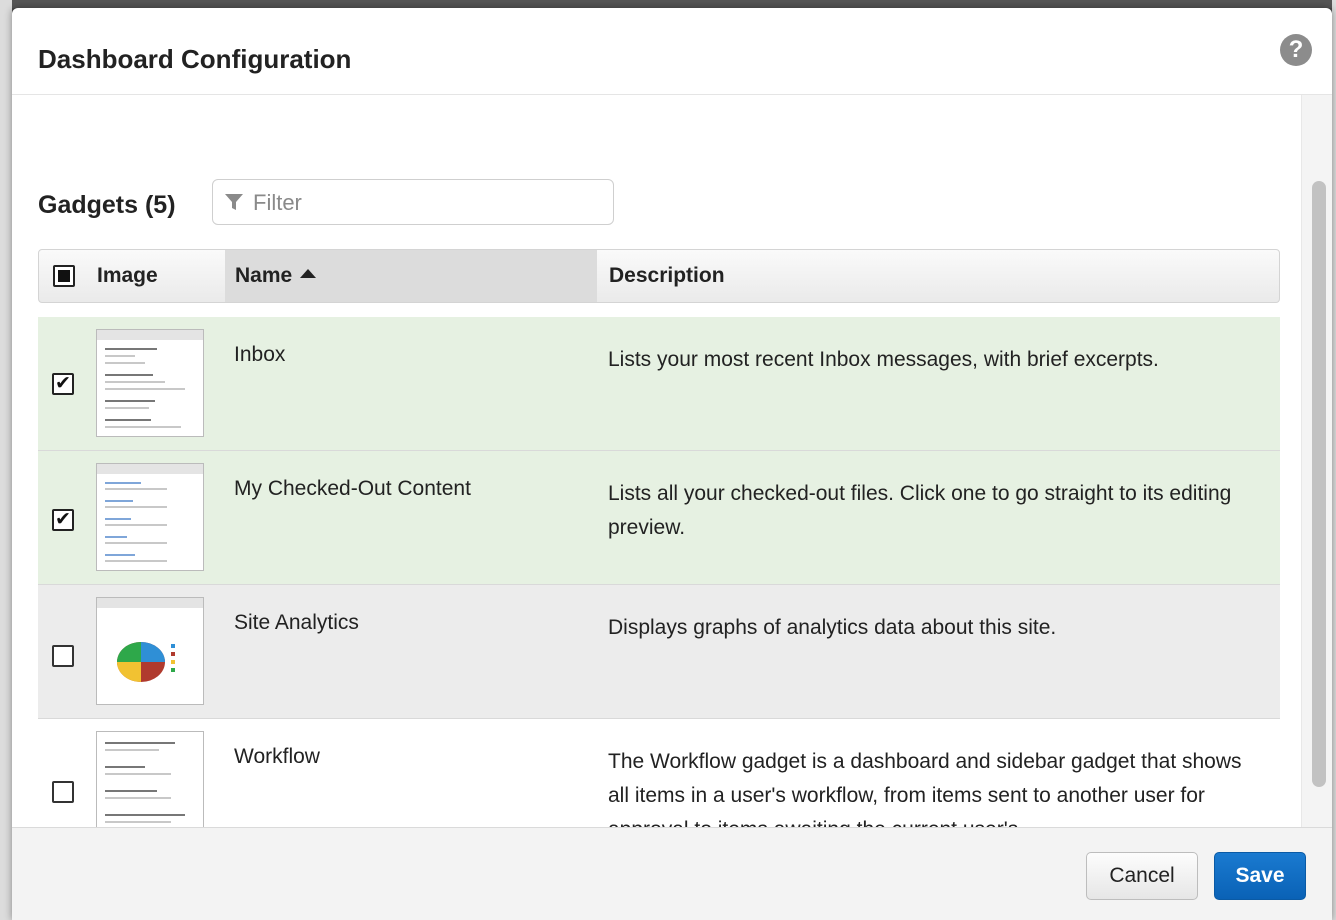 Image resolution: width=1336 pixels, height=920 pixels. I want to click on dialog-footer: Cancel Save, so click(672, 873).